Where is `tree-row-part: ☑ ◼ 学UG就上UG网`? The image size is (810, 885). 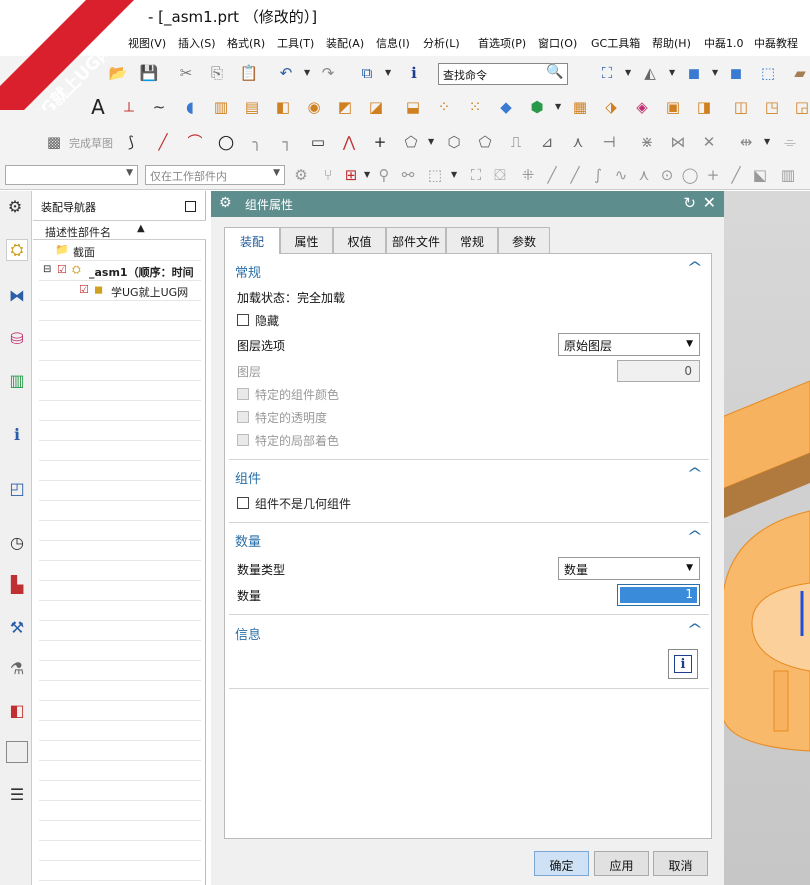 tree-row-part: ☑ ◼ 学UG就上UG网 is located at coordinates (120, 291).